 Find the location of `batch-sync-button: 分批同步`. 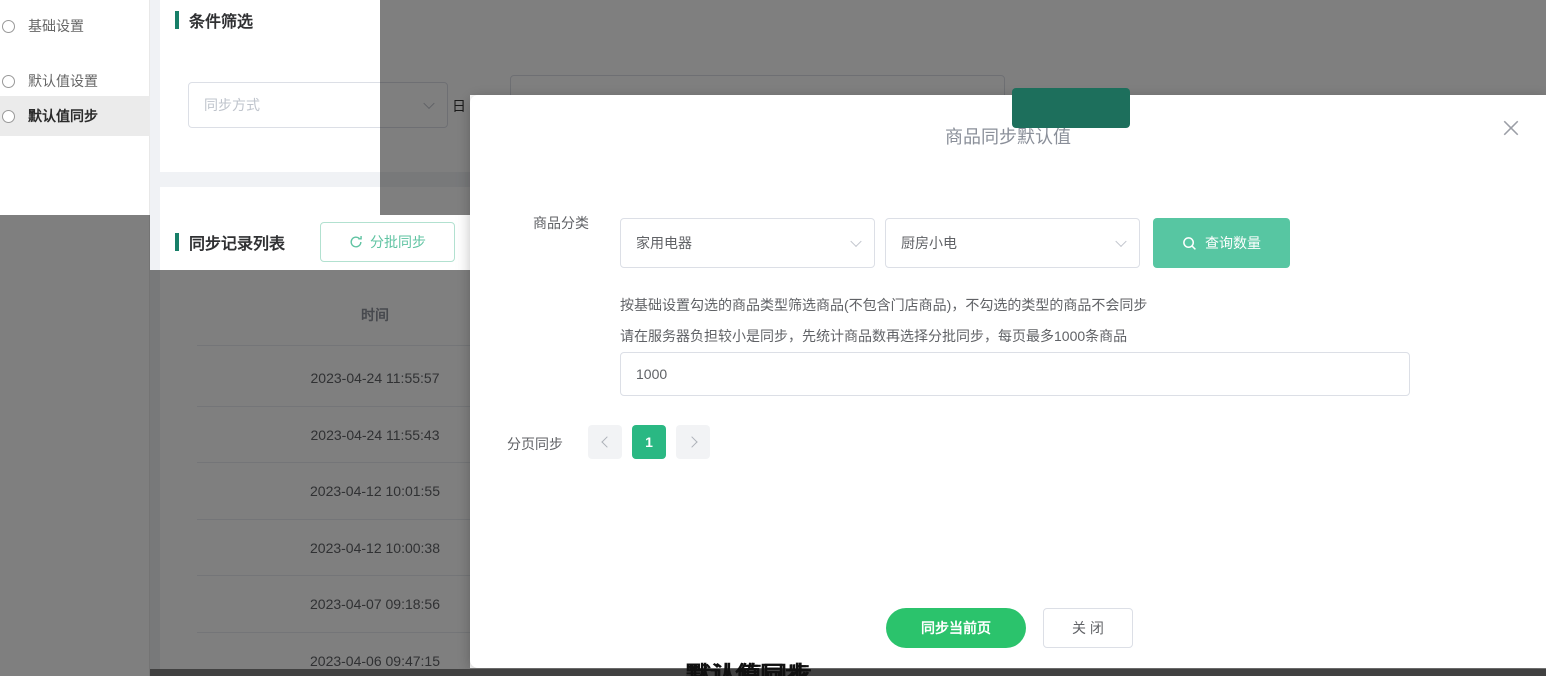

batch-sync-button: 分批同步 is located at coordinates (387, 242).